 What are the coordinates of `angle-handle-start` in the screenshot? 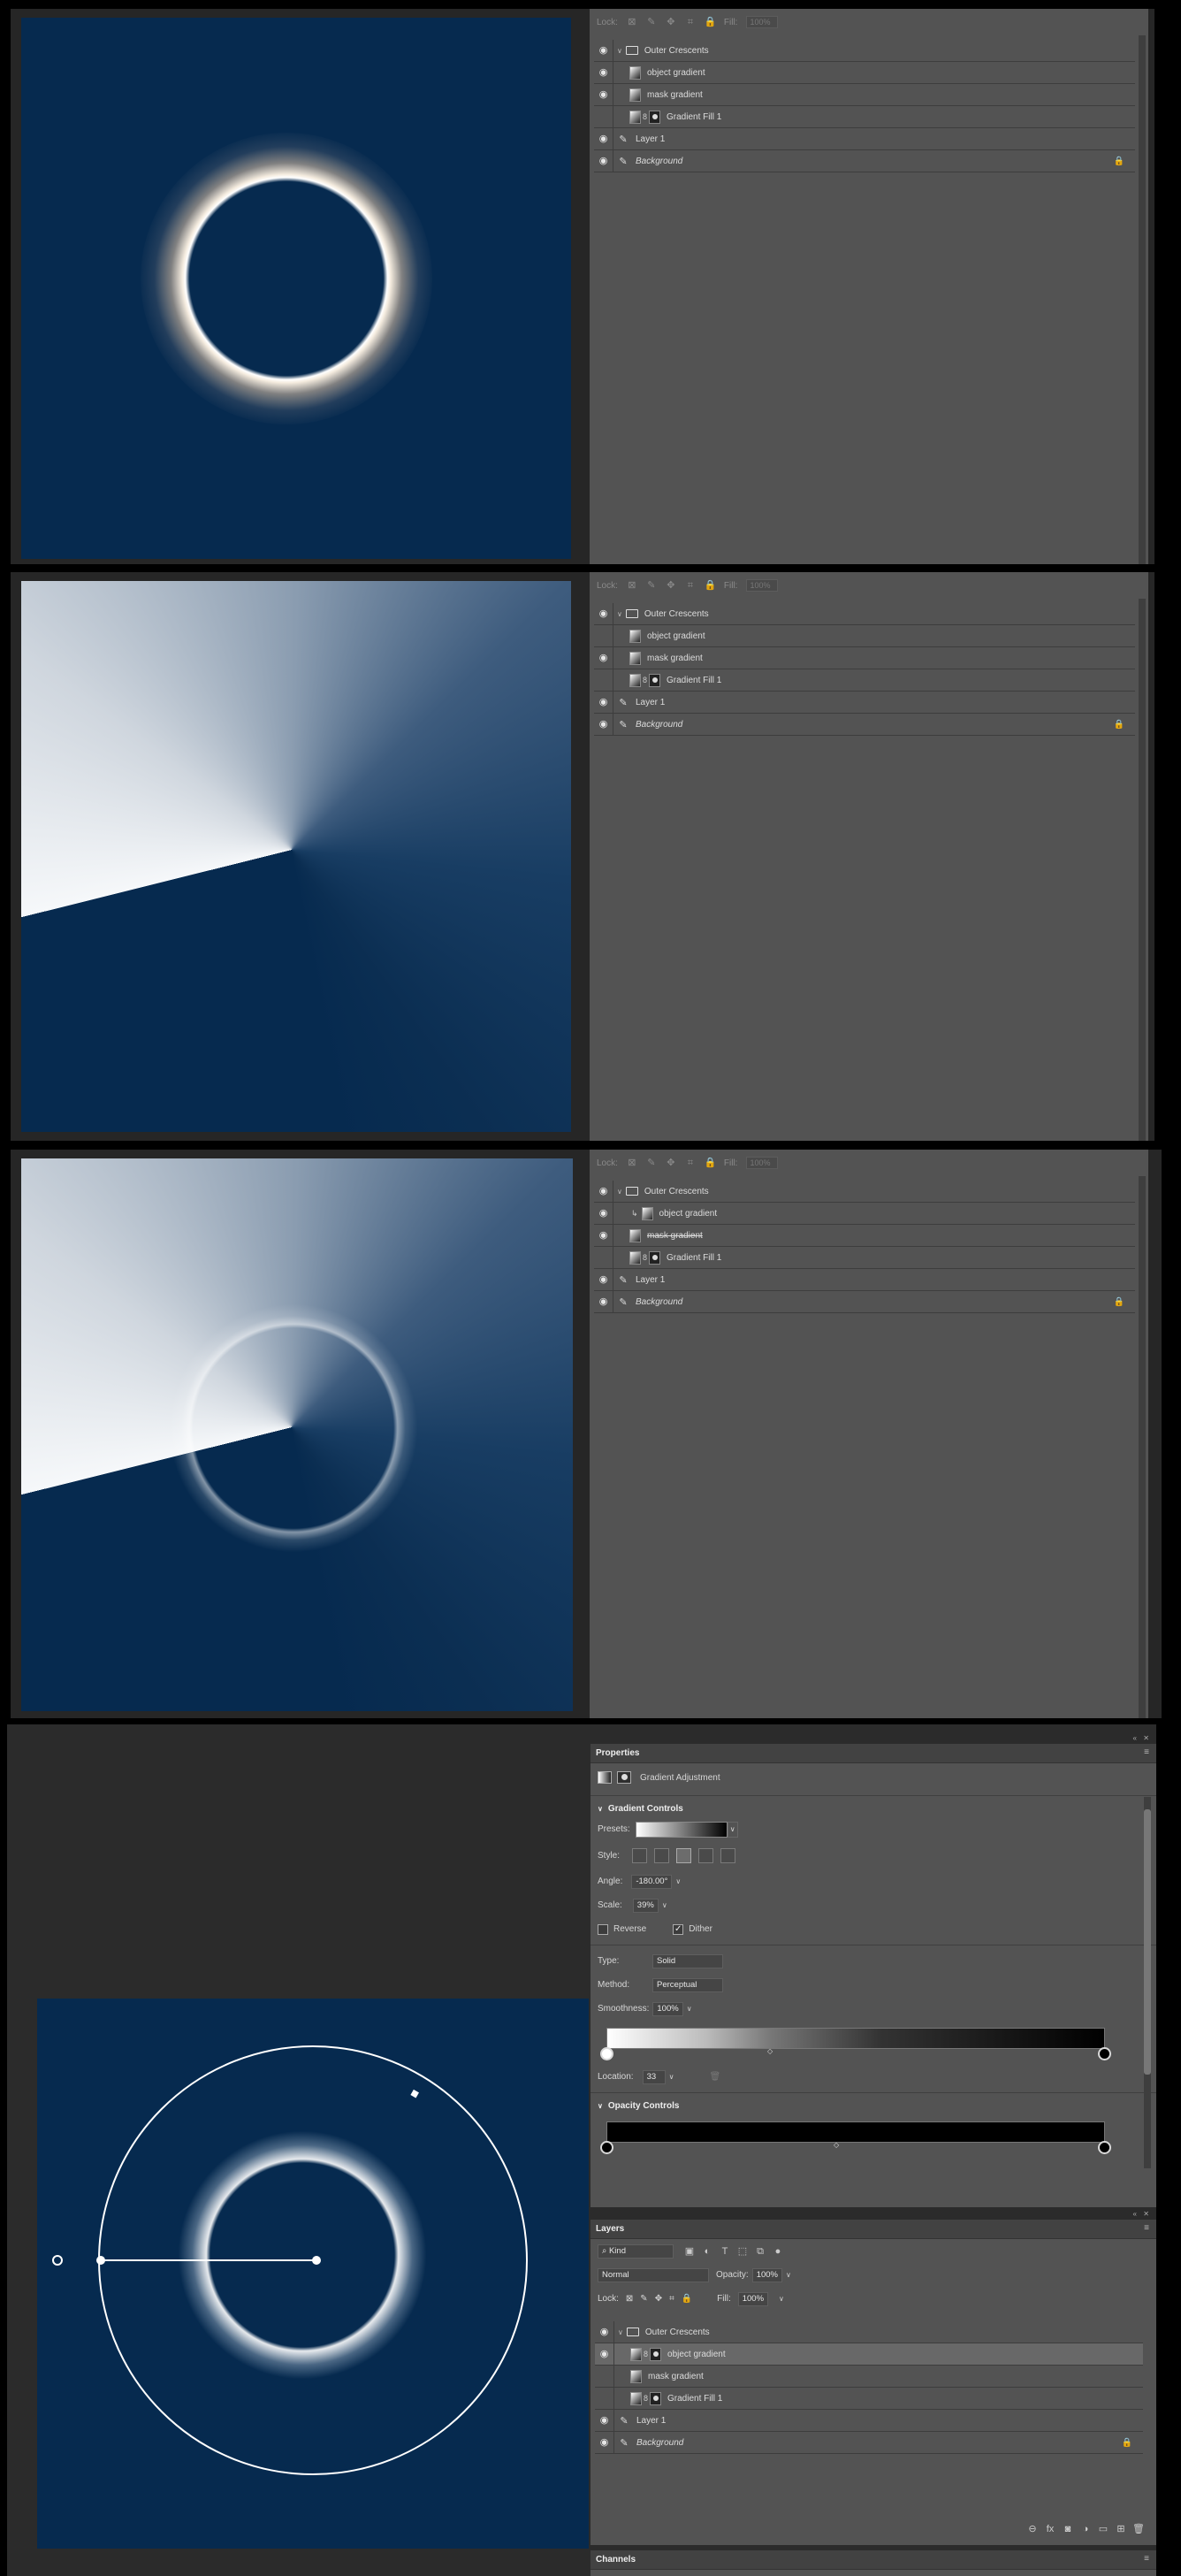 It's located at (101, 2260).